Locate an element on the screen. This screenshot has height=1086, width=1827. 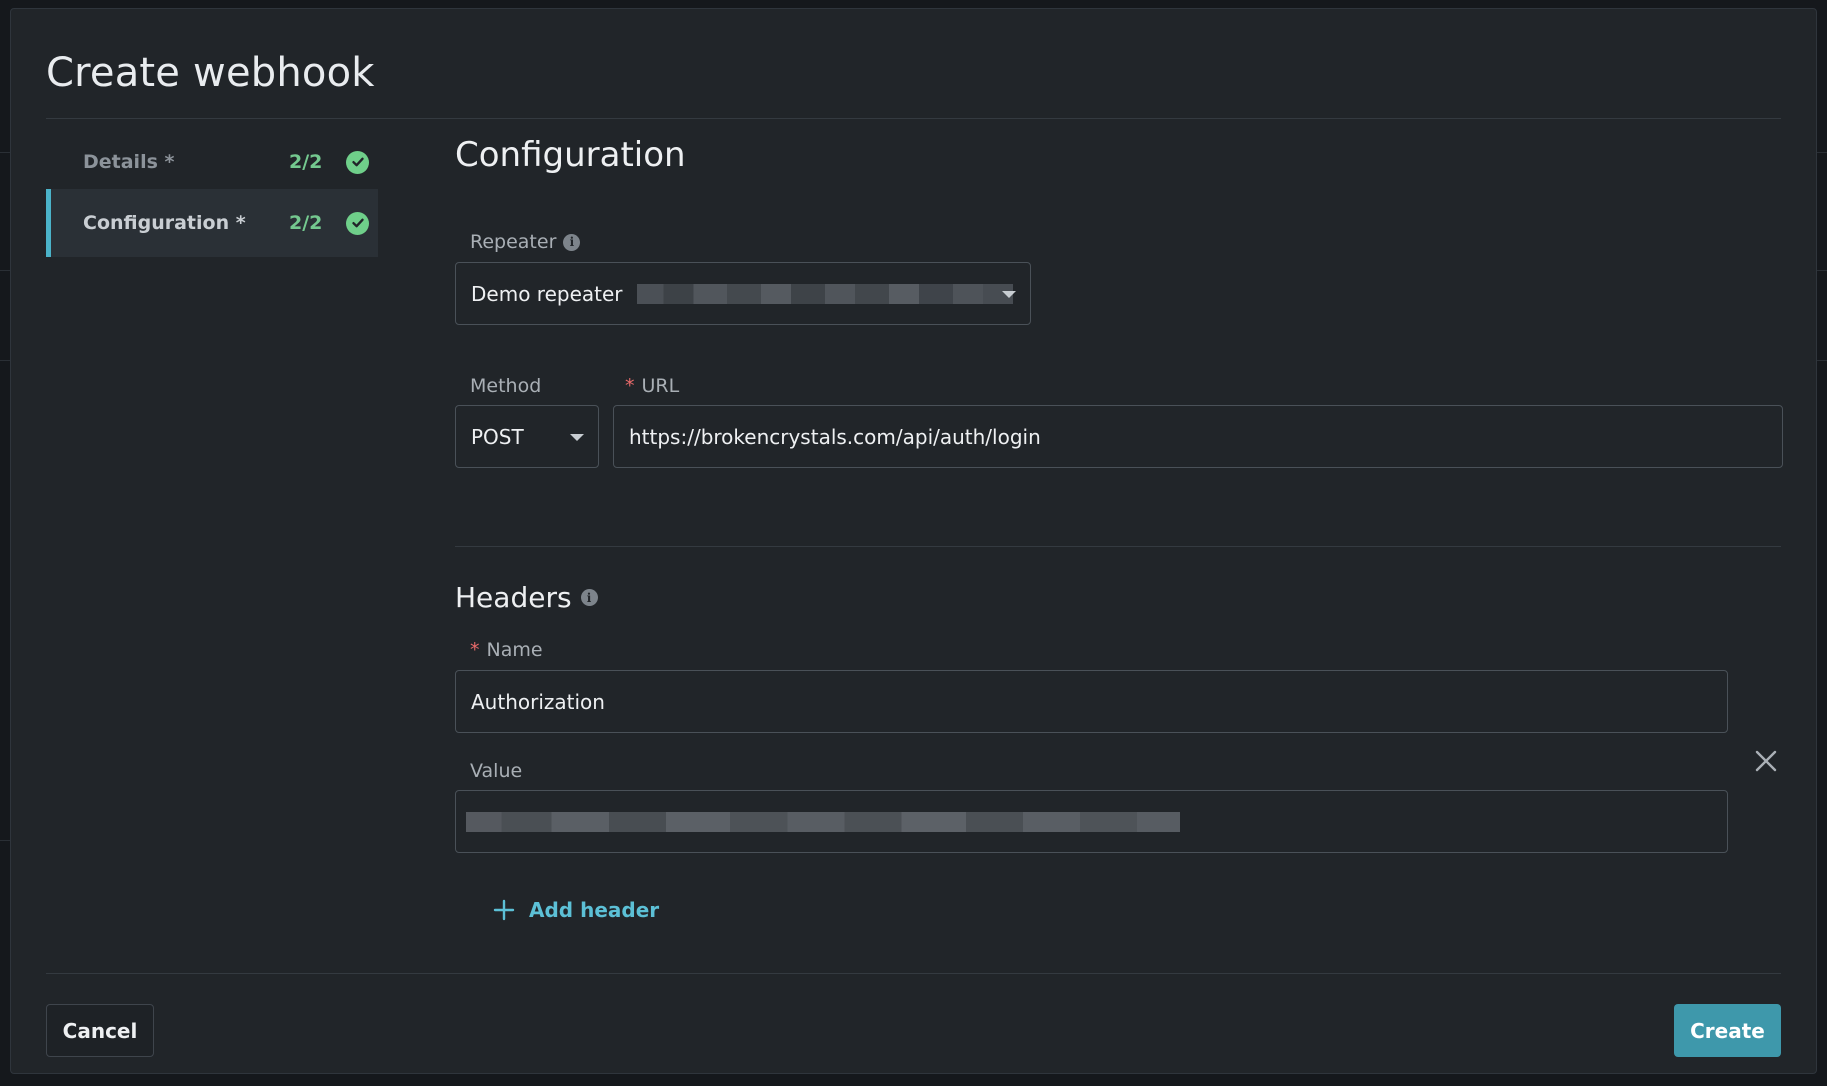
url-label: * URL is located at coordinates (652, 386).